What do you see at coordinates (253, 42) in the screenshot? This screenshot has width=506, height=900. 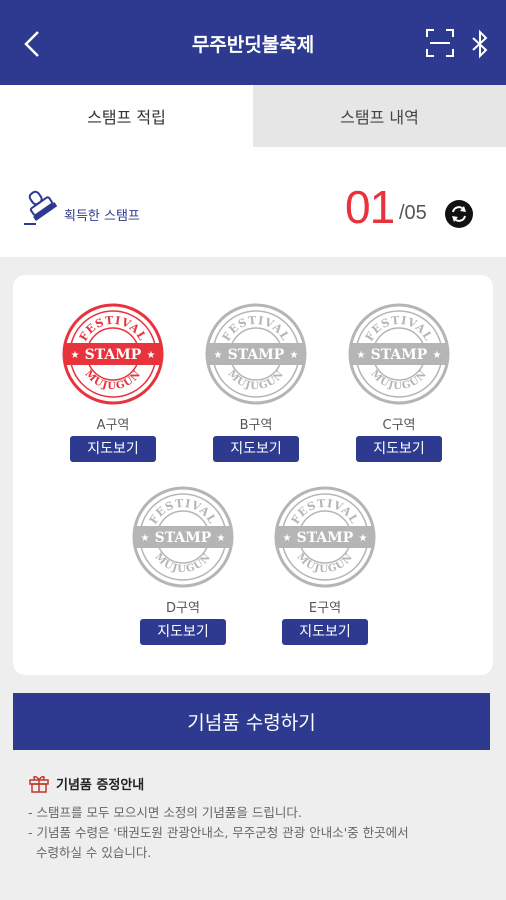 I see `app-header: 무주반딧불축제` at bounding box center [253, 42].